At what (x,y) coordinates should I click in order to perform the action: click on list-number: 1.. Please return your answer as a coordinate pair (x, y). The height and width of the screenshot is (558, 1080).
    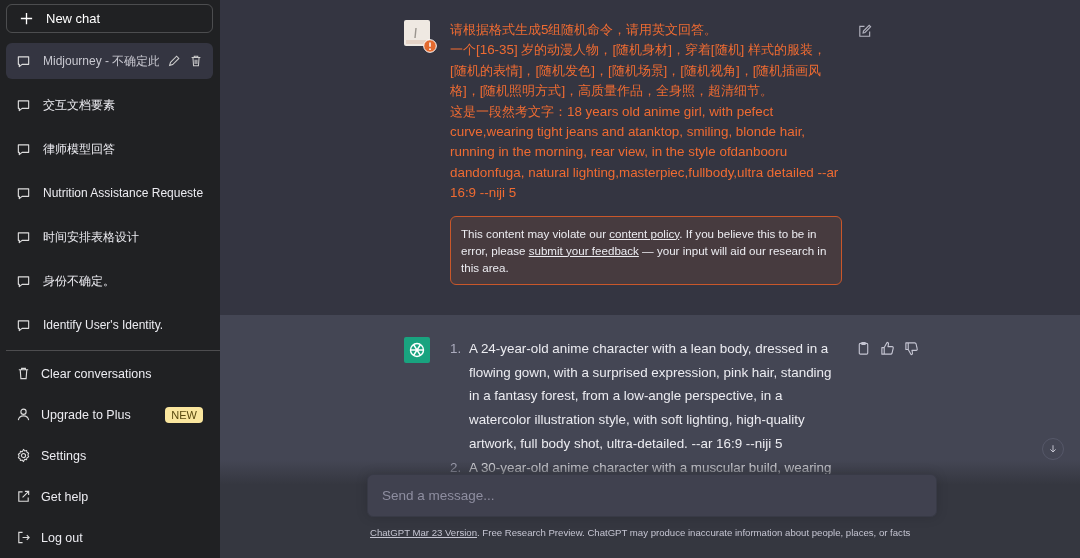
    Looking at the image, I should click on (456, 349).